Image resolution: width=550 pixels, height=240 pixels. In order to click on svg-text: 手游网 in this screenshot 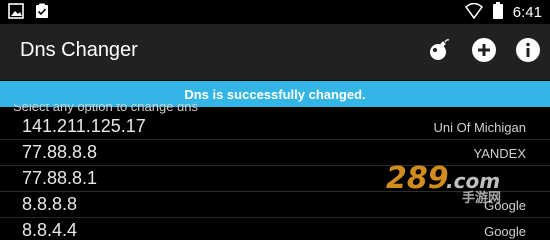, I will do `click(481, 197)`.